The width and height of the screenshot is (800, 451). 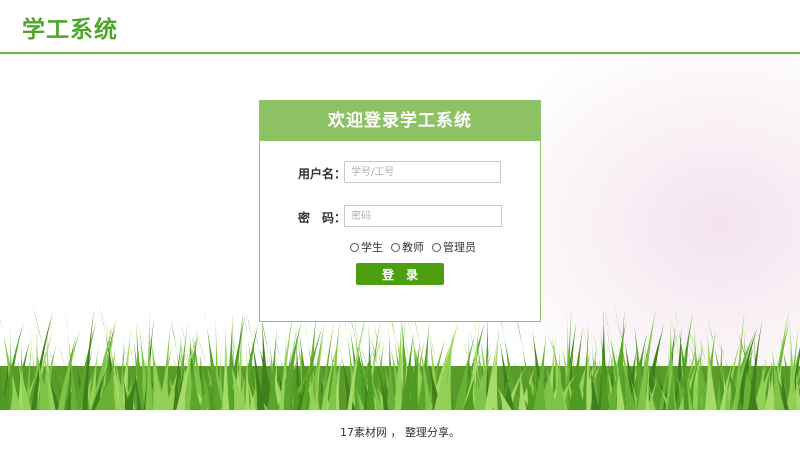 What do you see at coordinates (372, 247) in the screenshot?
I see `role-label: 学生` at bounding box center [372, 247].